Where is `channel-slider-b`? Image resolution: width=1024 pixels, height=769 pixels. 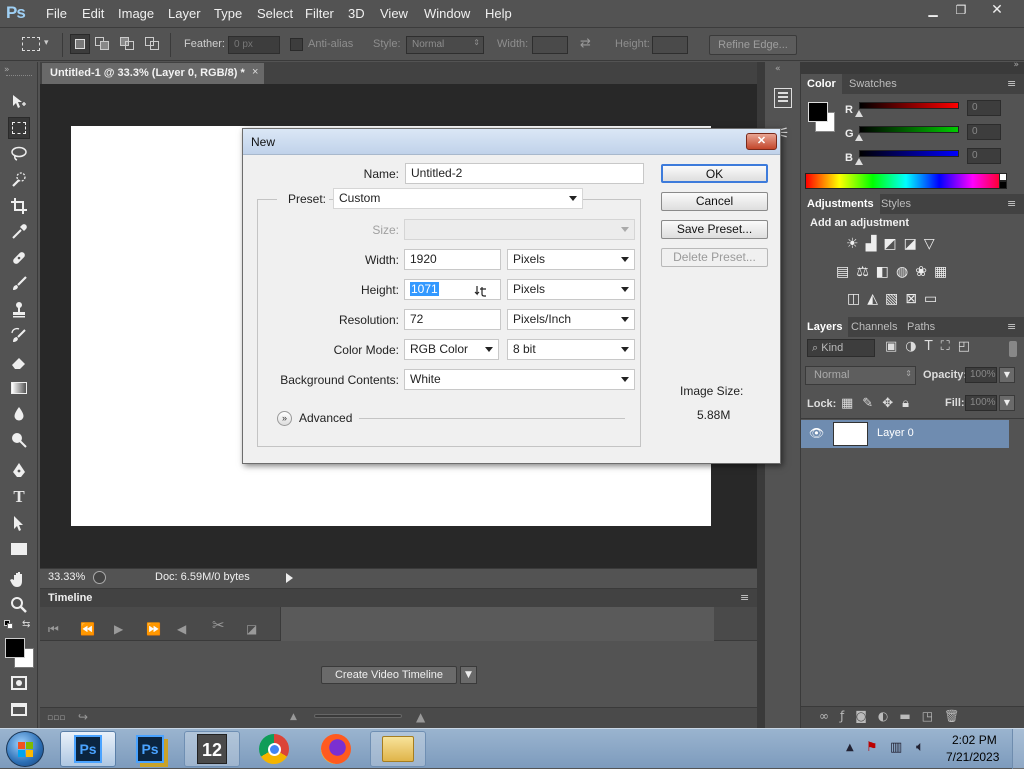 channel-slider-b is located at coordinates (909, 153).